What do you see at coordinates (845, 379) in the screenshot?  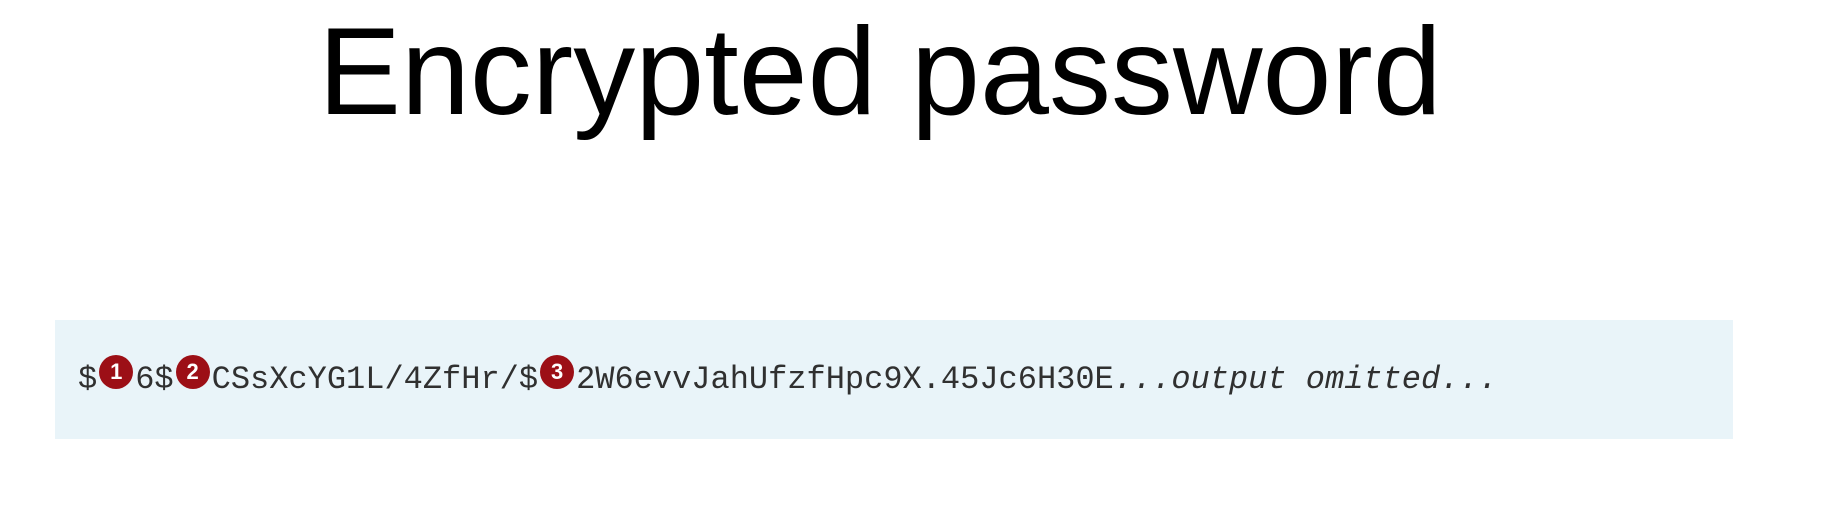 I see `hash-value: 2W6evvJahUfzfHpc9X.45Jc6H30E` at bounding box center [845, 379].